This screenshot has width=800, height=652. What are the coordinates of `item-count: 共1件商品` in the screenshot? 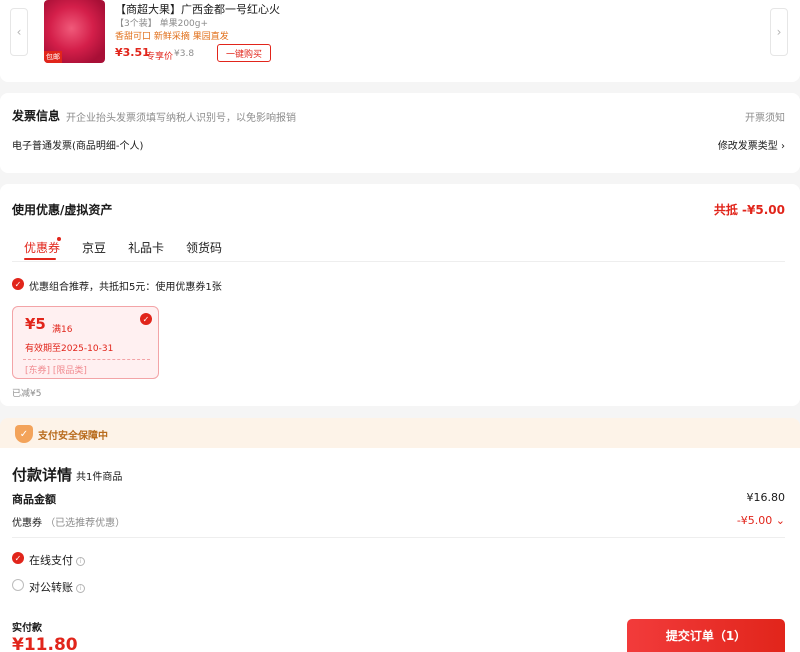 It's located at (99, 477).